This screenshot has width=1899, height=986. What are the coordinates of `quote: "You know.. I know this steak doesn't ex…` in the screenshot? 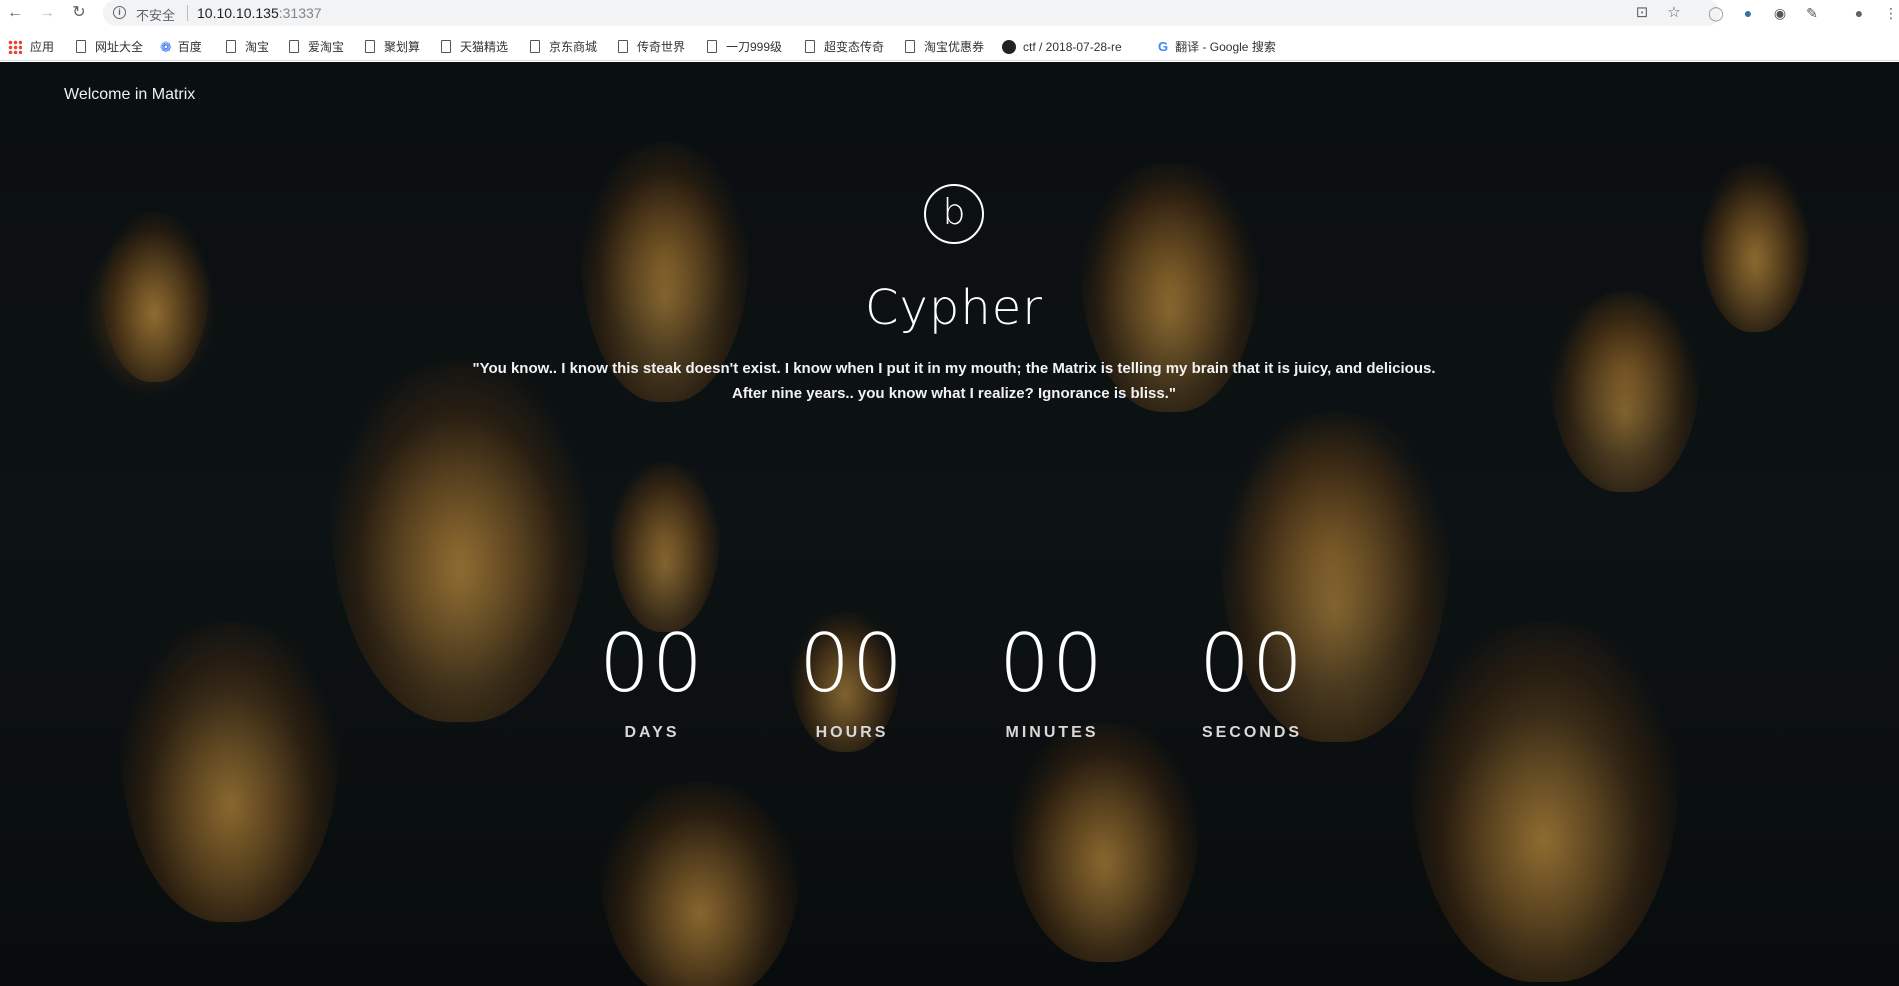 It's located at (954, 381).